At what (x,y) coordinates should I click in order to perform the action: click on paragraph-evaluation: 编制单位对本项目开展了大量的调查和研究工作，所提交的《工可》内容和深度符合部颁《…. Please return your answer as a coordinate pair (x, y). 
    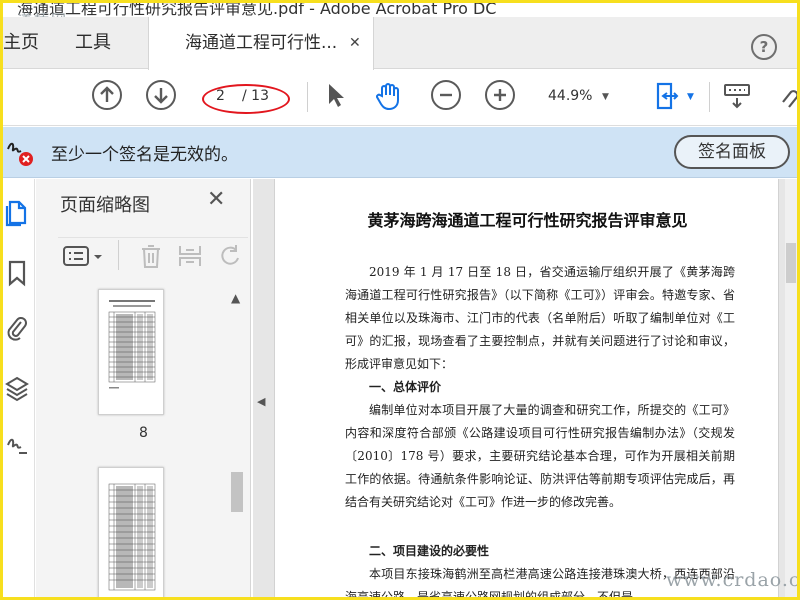
    Looking at the image, I should click on (540, 456).